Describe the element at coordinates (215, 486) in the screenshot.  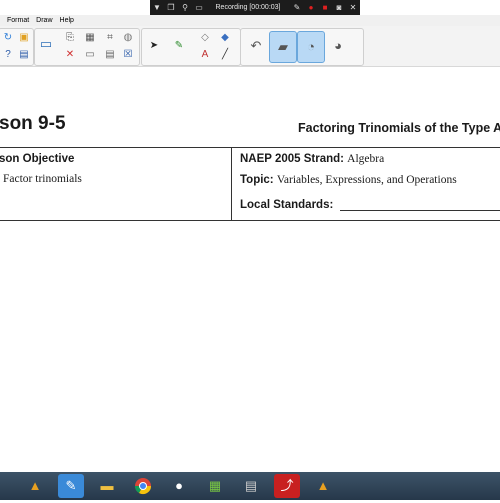
I see `grid-icon: ▦` at that location.